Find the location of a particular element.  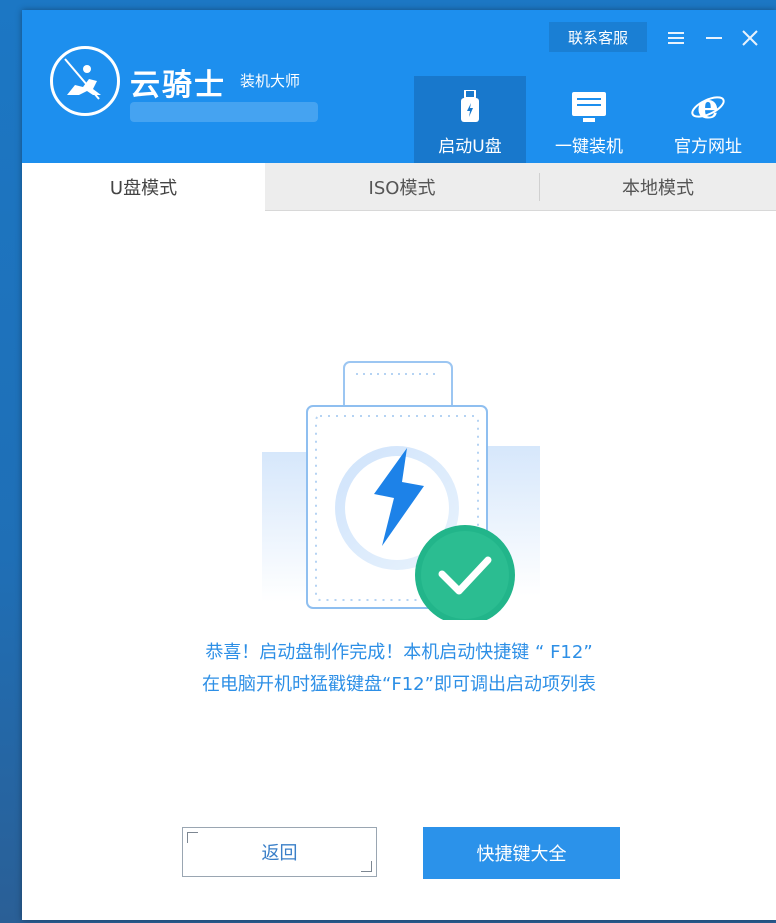

success-illustration is located at coordinates (402, 492).